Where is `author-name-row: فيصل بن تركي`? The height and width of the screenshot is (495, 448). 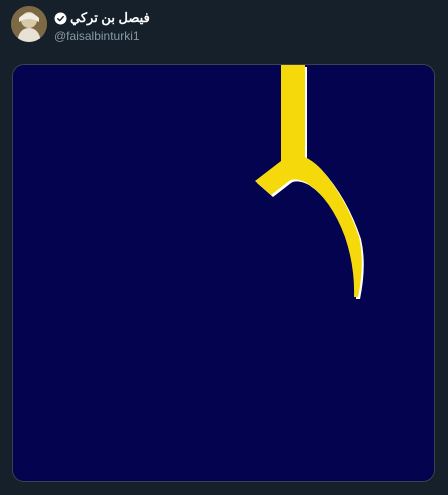 author-name-row: فيصل بن تركي is located at coordinates (102, 18).